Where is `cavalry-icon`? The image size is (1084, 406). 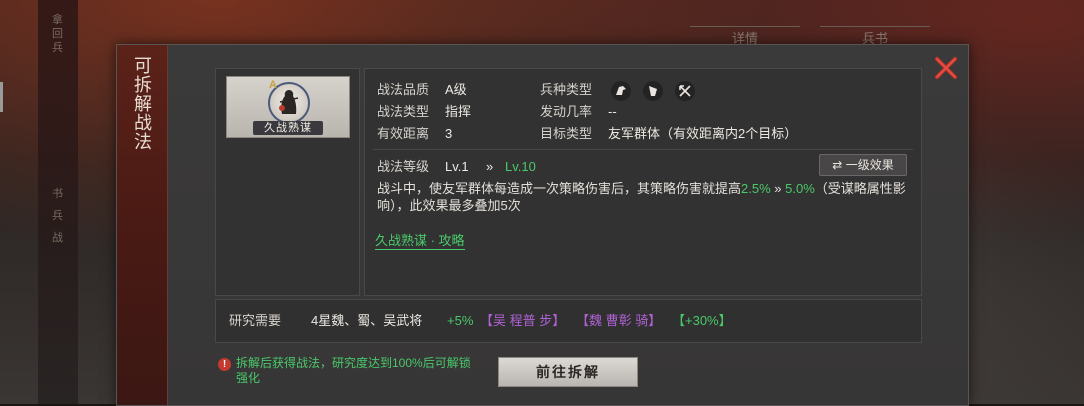
cavalry-icon is located at coordinates (621, 91).